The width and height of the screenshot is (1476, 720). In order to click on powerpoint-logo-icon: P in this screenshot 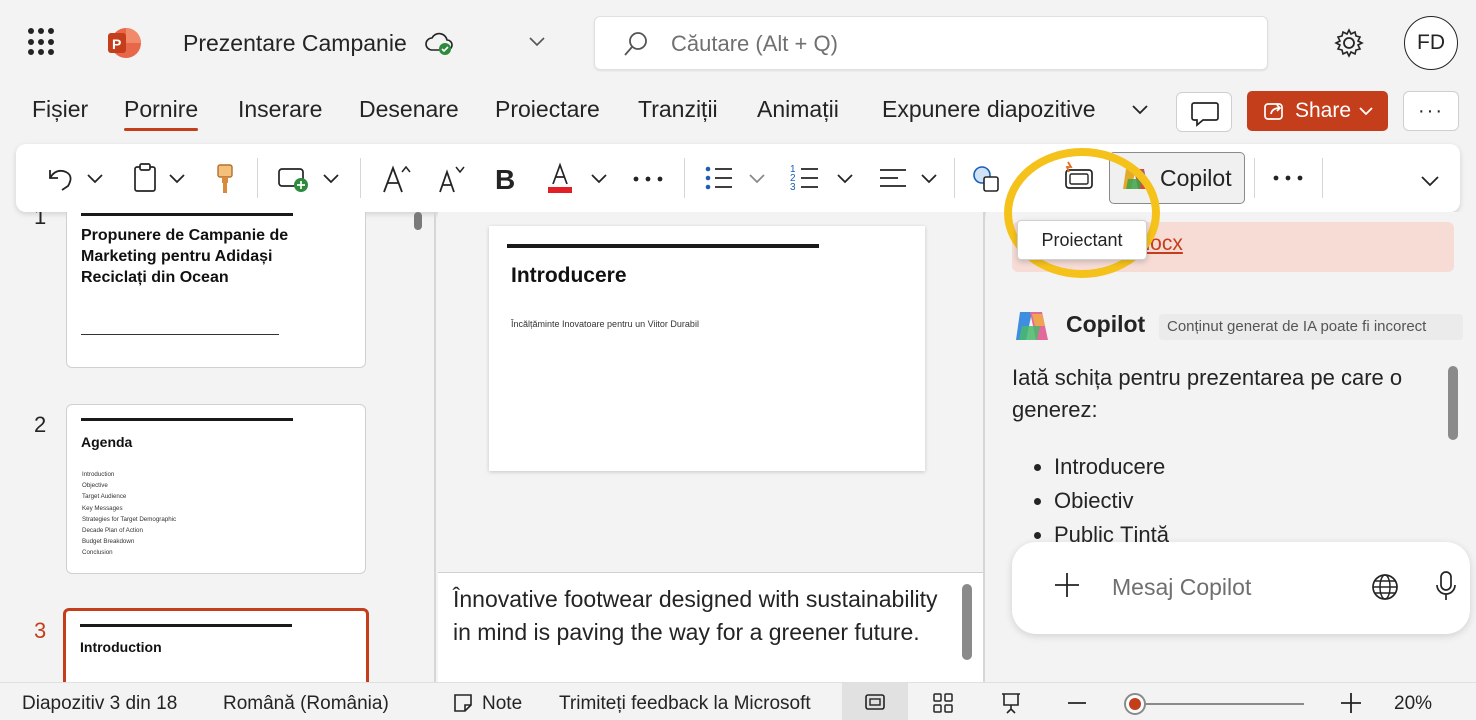, I will do `click(124, 43)`.